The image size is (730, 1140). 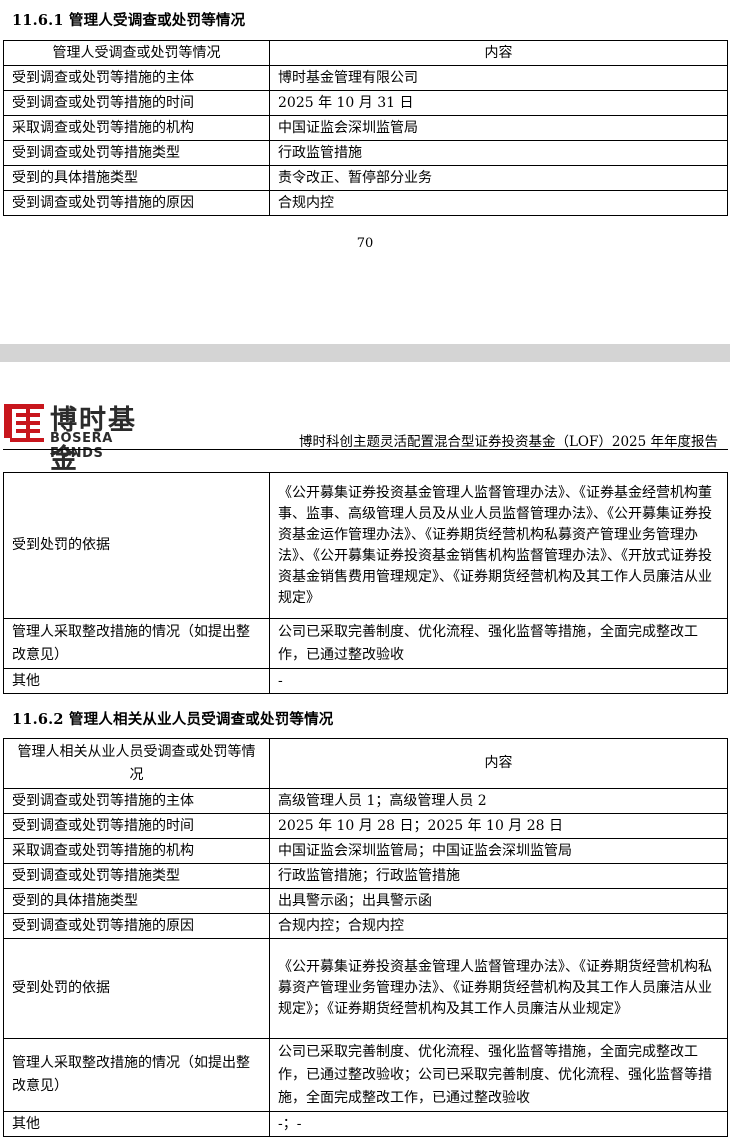 What do you see at coordinates (129, 20) in the screenshot?
I see `section-heading-11-6-1: 11.6.1 管理人受调查或处罚等情况` at bounding box center [129, 20].